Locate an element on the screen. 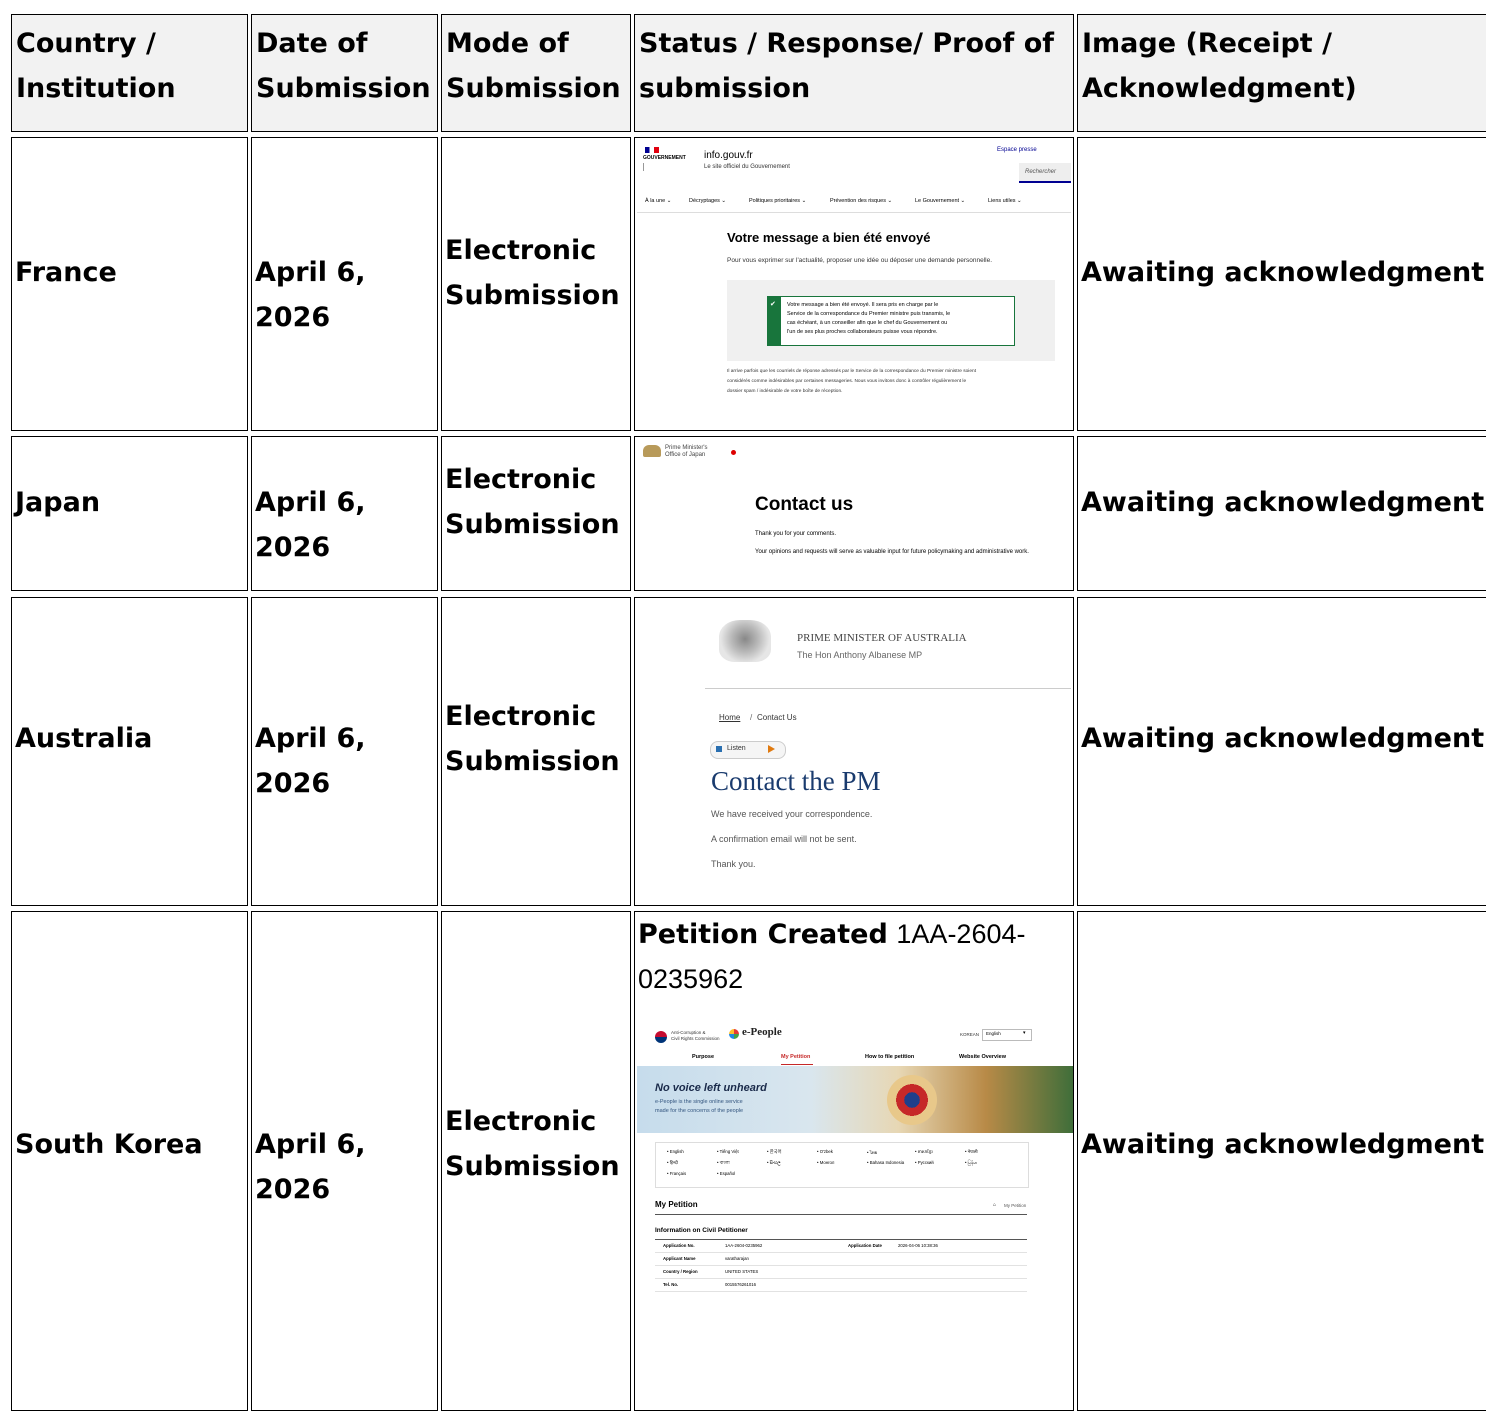 The image size is (1486, 1411). language-option: • Tiếng Việt is located at coordinates (728, 1151).